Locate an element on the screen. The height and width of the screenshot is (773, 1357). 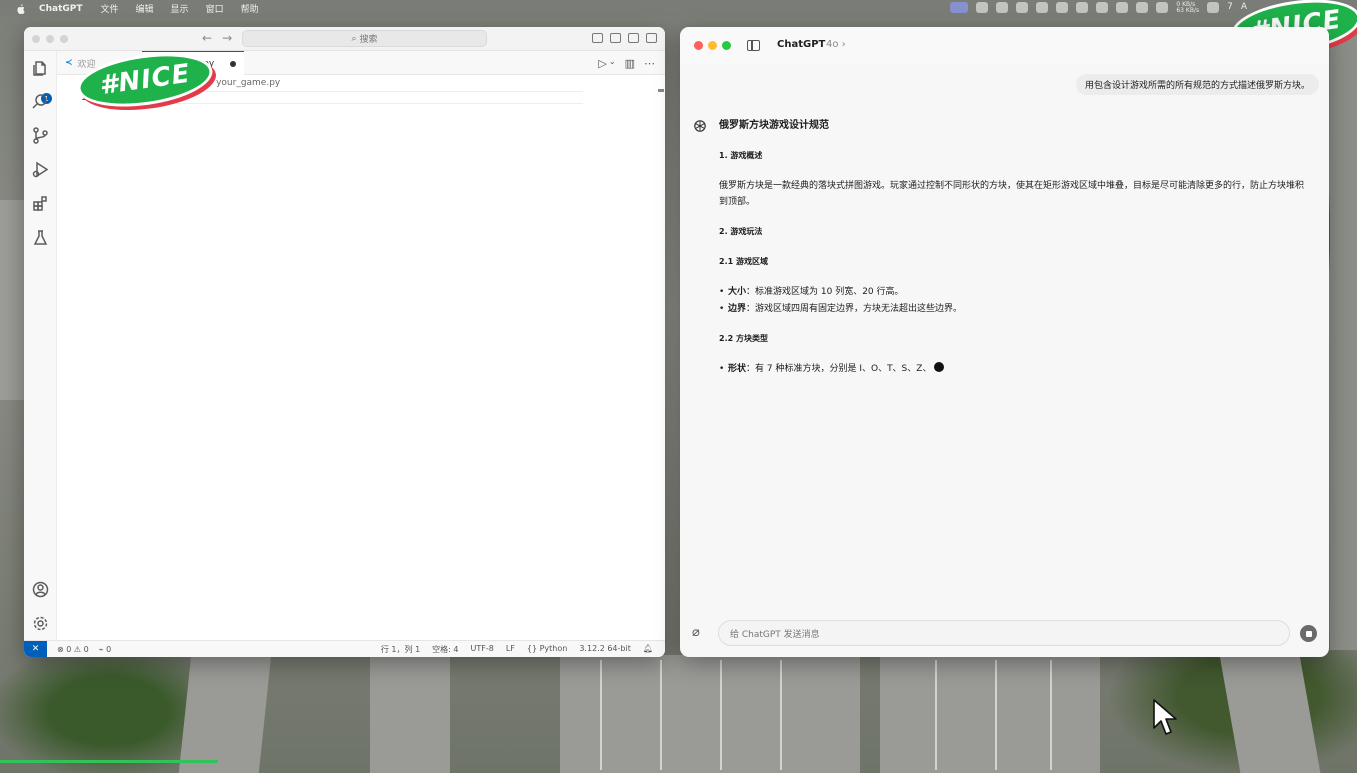
activity-bar: 1 is located at coordinates (40, 346).